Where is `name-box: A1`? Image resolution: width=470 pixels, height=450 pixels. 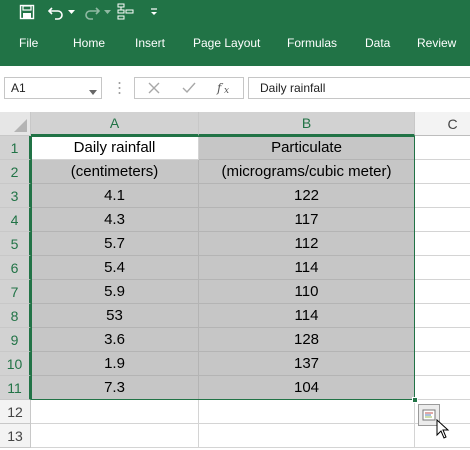
name-box: A1 is located at coordinates (53, 88).